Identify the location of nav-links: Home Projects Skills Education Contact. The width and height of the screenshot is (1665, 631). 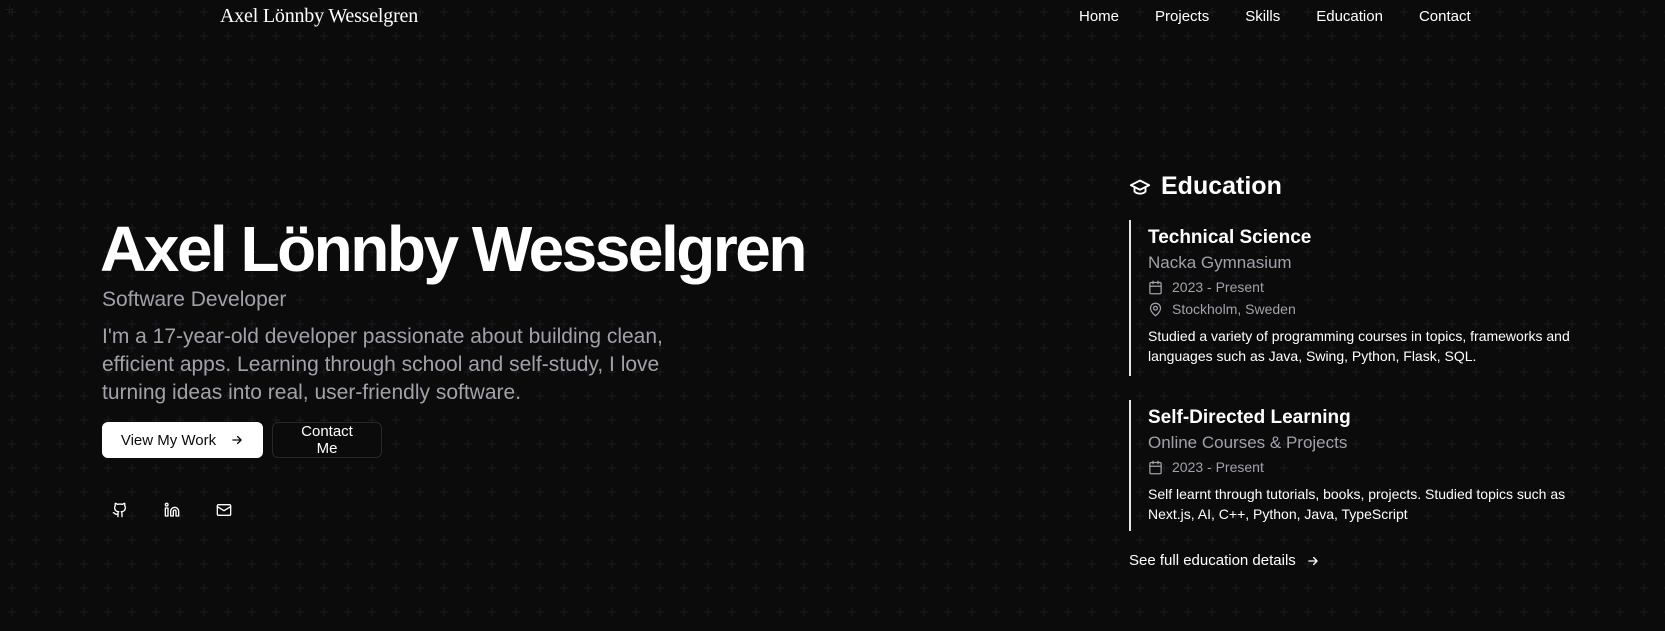
(1275, 16).